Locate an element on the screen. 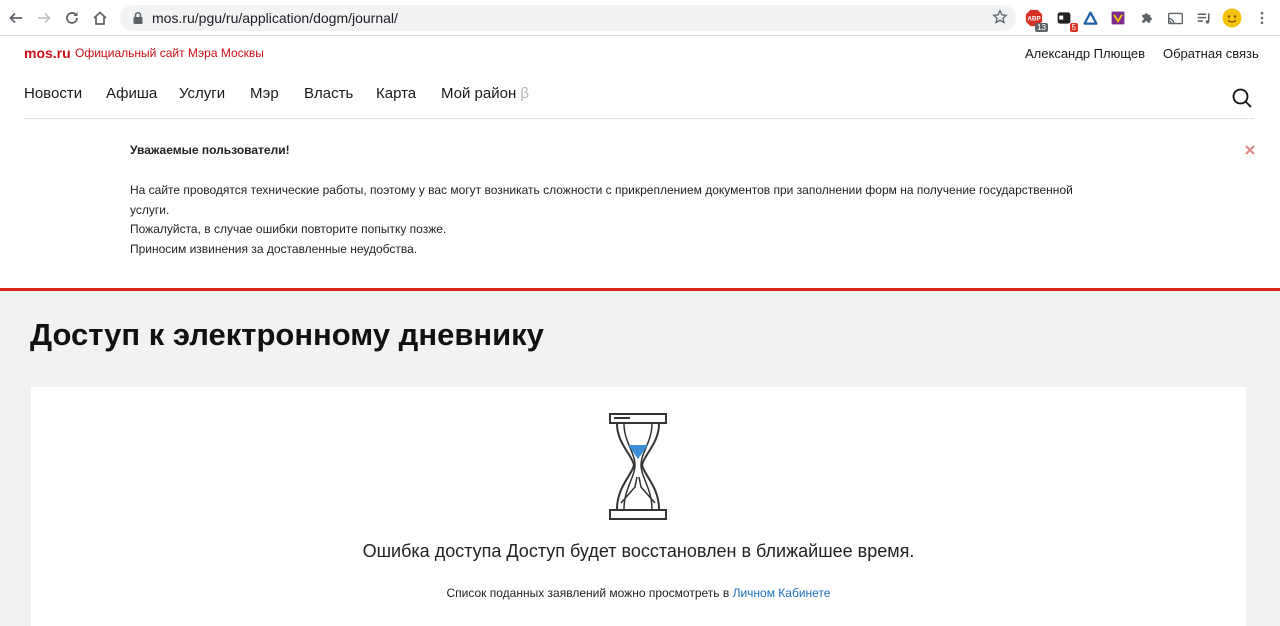 This screenshot has height=626, width=1280. site-tagline: Официальный сайт Мэра Москвы is located at coordinates (169, 53).